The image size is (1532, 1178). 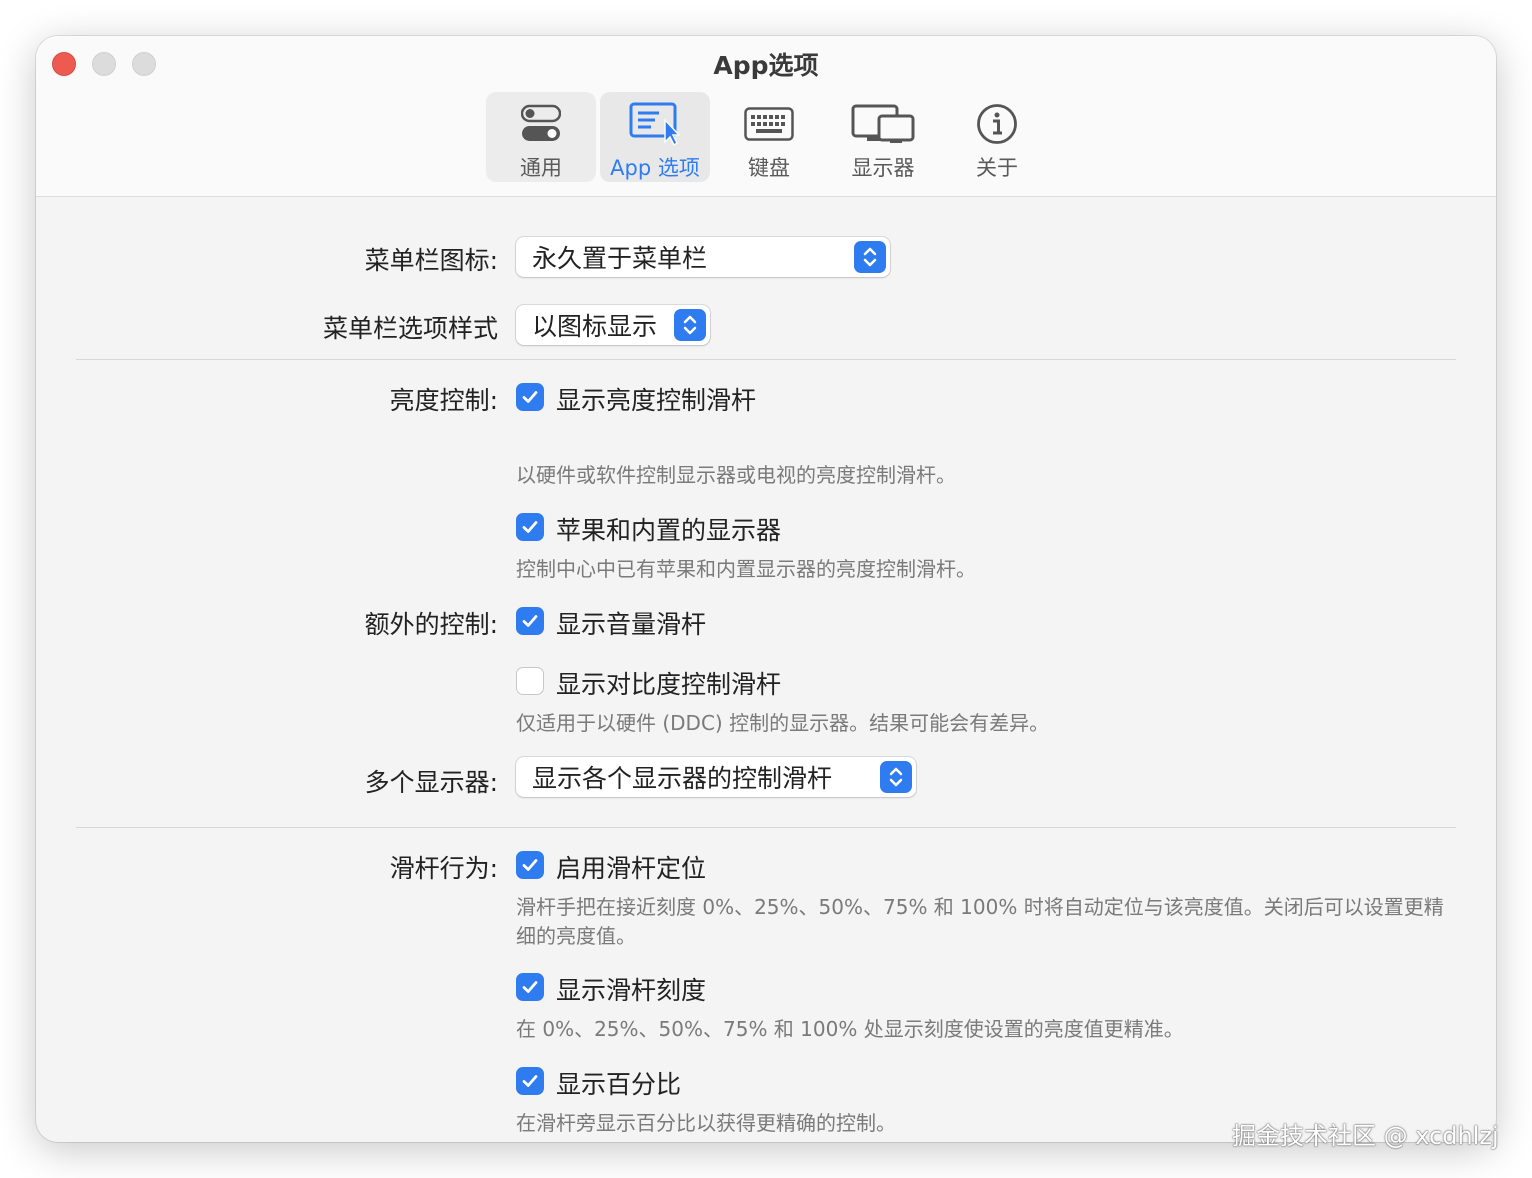 I want to click on show-volume-slider-label: 显示音量滑杆, so click(x=631, y=623).